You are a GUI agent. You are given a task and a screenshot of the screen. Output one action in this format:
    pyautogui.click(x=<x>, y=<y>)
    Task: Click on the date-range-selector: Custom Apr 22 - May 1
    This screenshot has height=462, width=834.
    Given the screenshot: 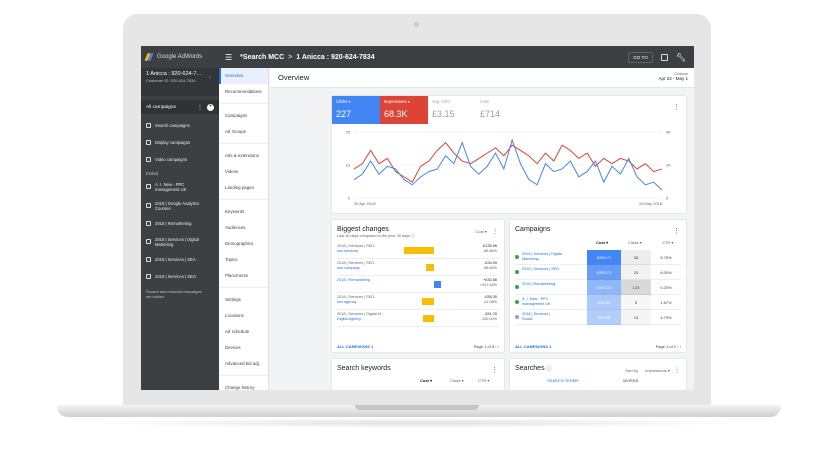 What is the action you would take?
    pyautogui.click(x=673, y=76)
    